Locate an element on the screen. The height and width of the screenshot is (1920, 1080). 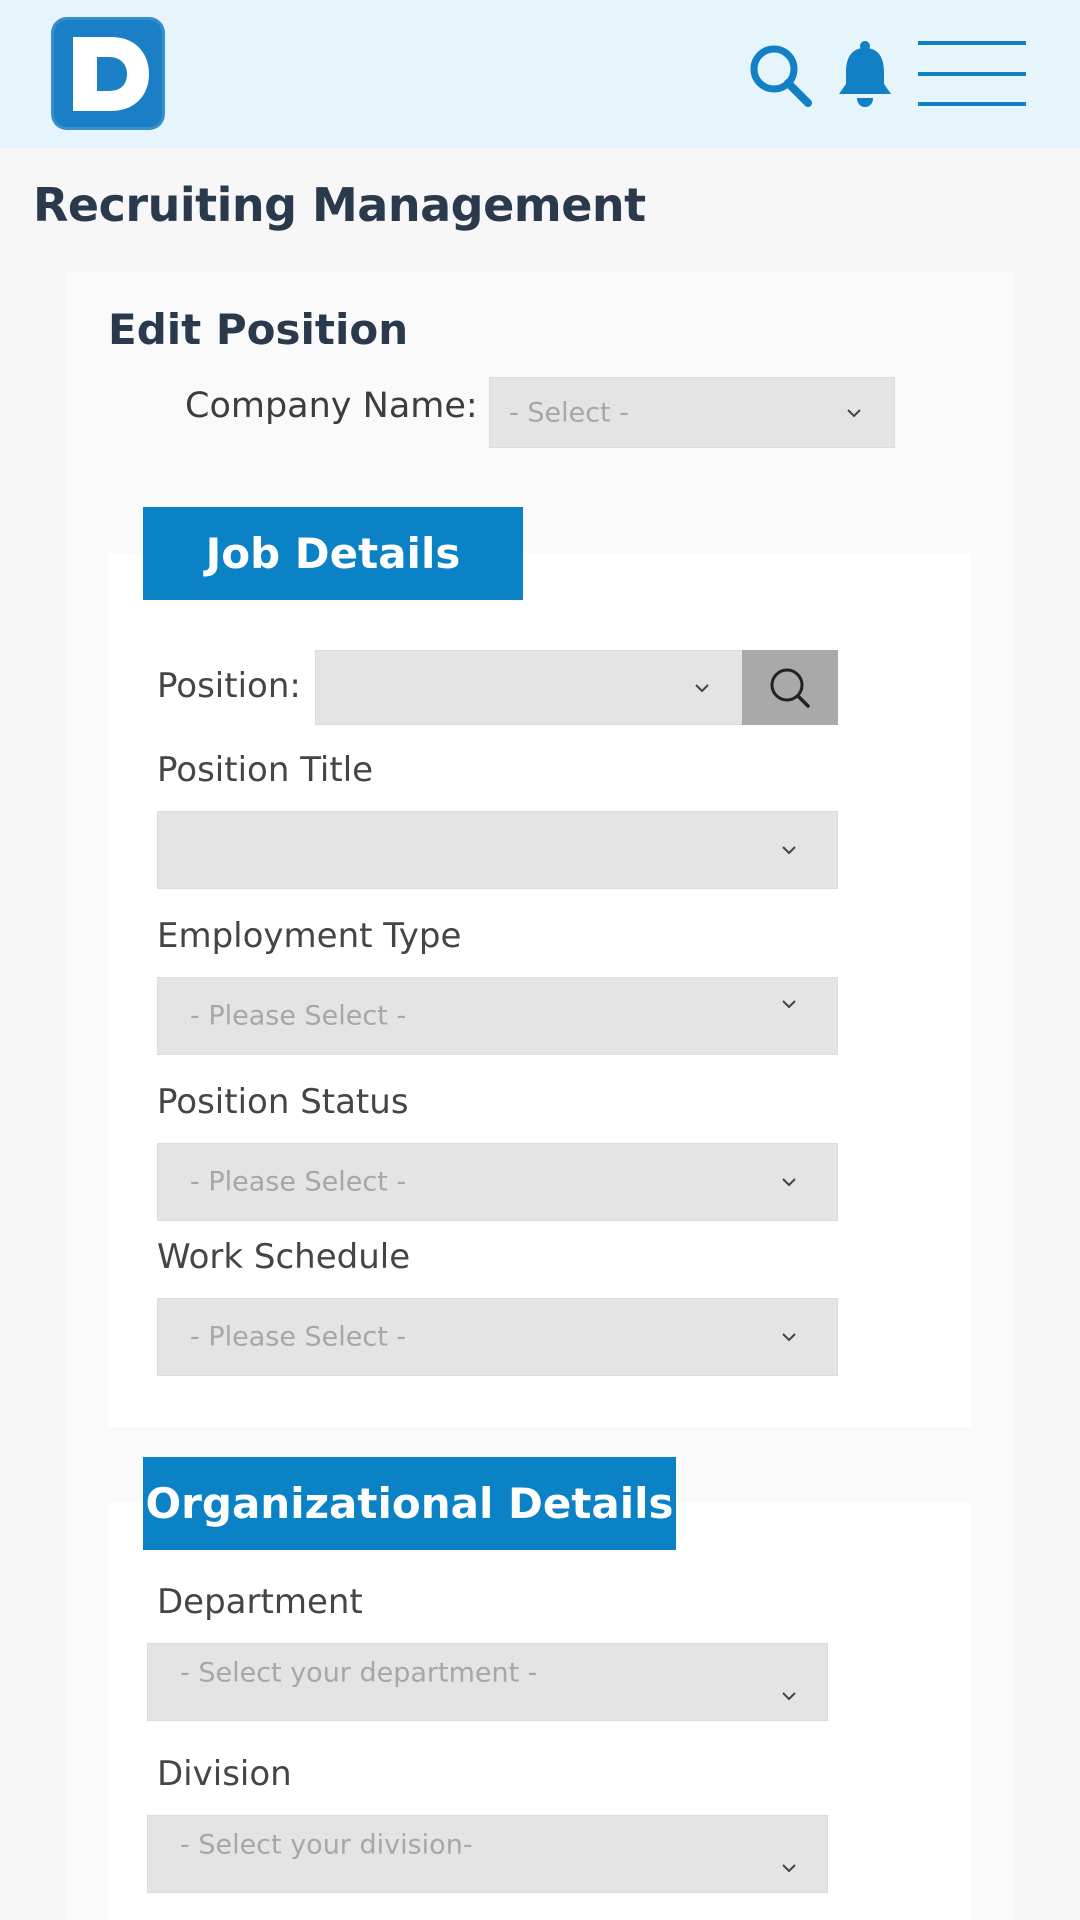
d-logo-icon is located at coordinates (108, 73).